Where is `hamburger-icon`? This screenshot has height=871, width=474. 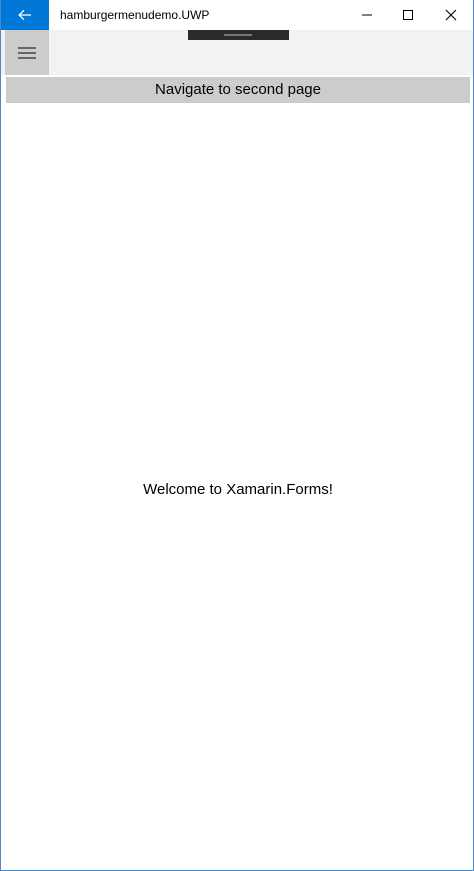 hamburger-icon is located at coordinates (27, 52).